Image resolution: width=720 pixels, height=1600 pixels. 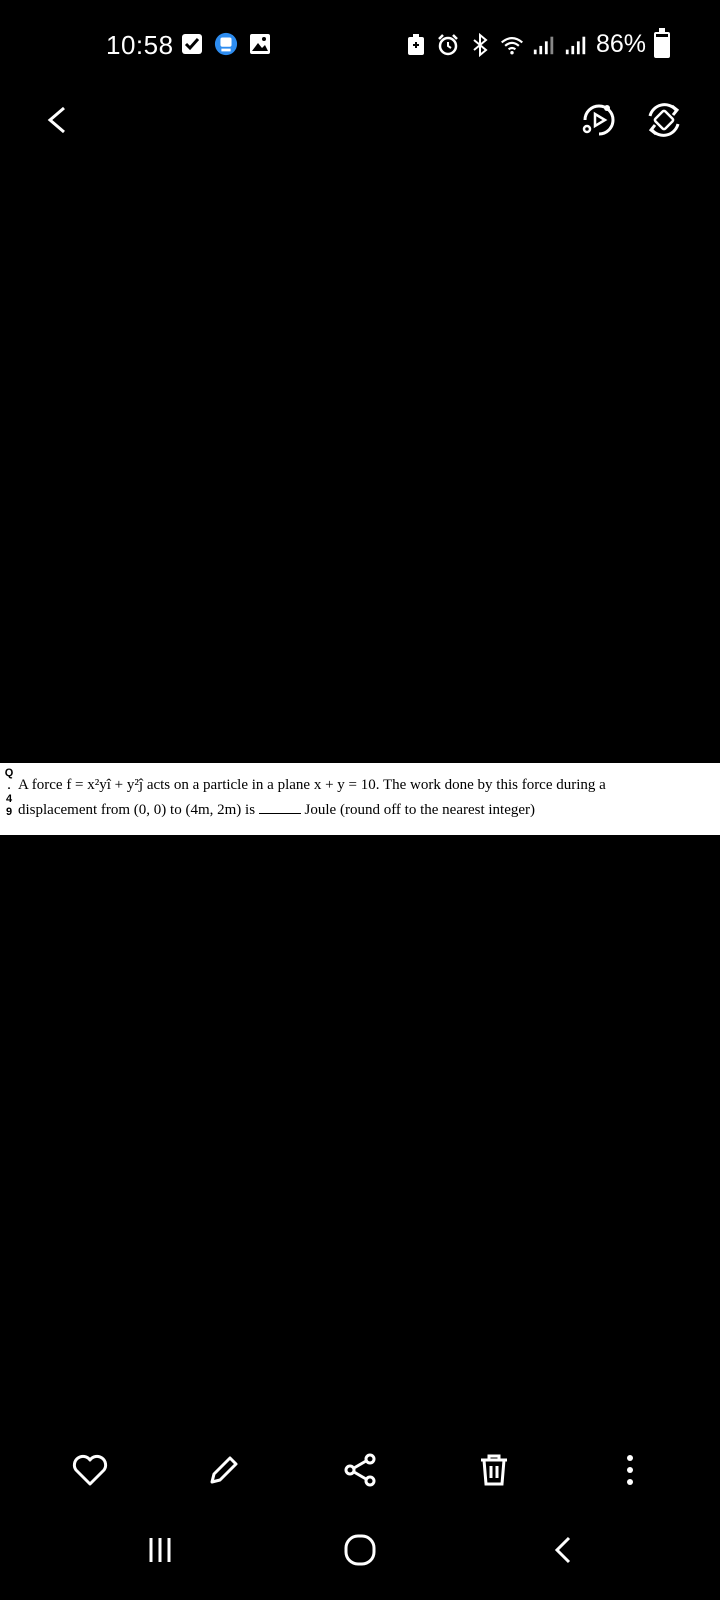 I want to click on favorite-icon, so click(x=90, y=1470).